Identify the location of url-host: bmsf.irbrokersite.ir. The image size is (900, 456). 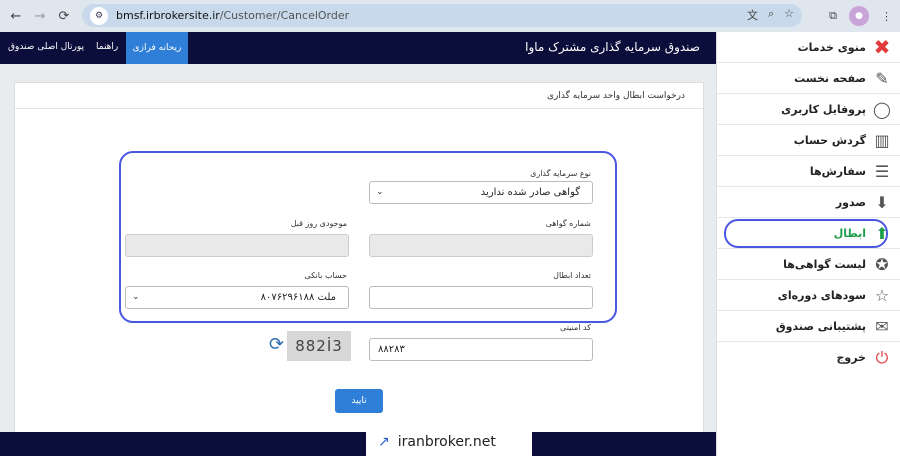
(168, 15).